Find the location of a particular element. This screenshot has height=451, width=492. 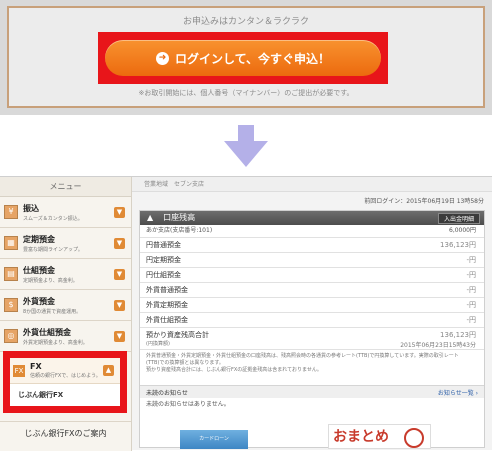

banner-tagline: お申込みはカンタン＆ラクラク is located at coordinates (245, 22).